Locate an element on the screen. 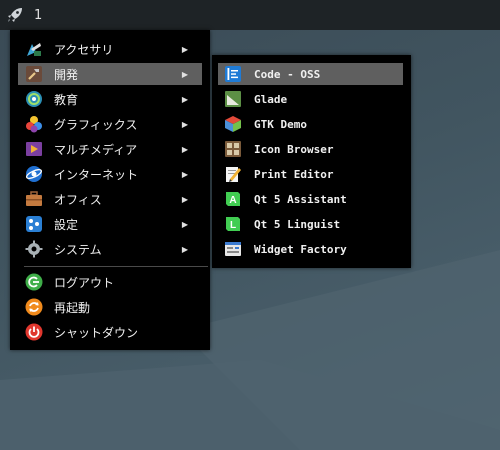  menu-item-label: 再起動 is located at coordinates (72, 307).